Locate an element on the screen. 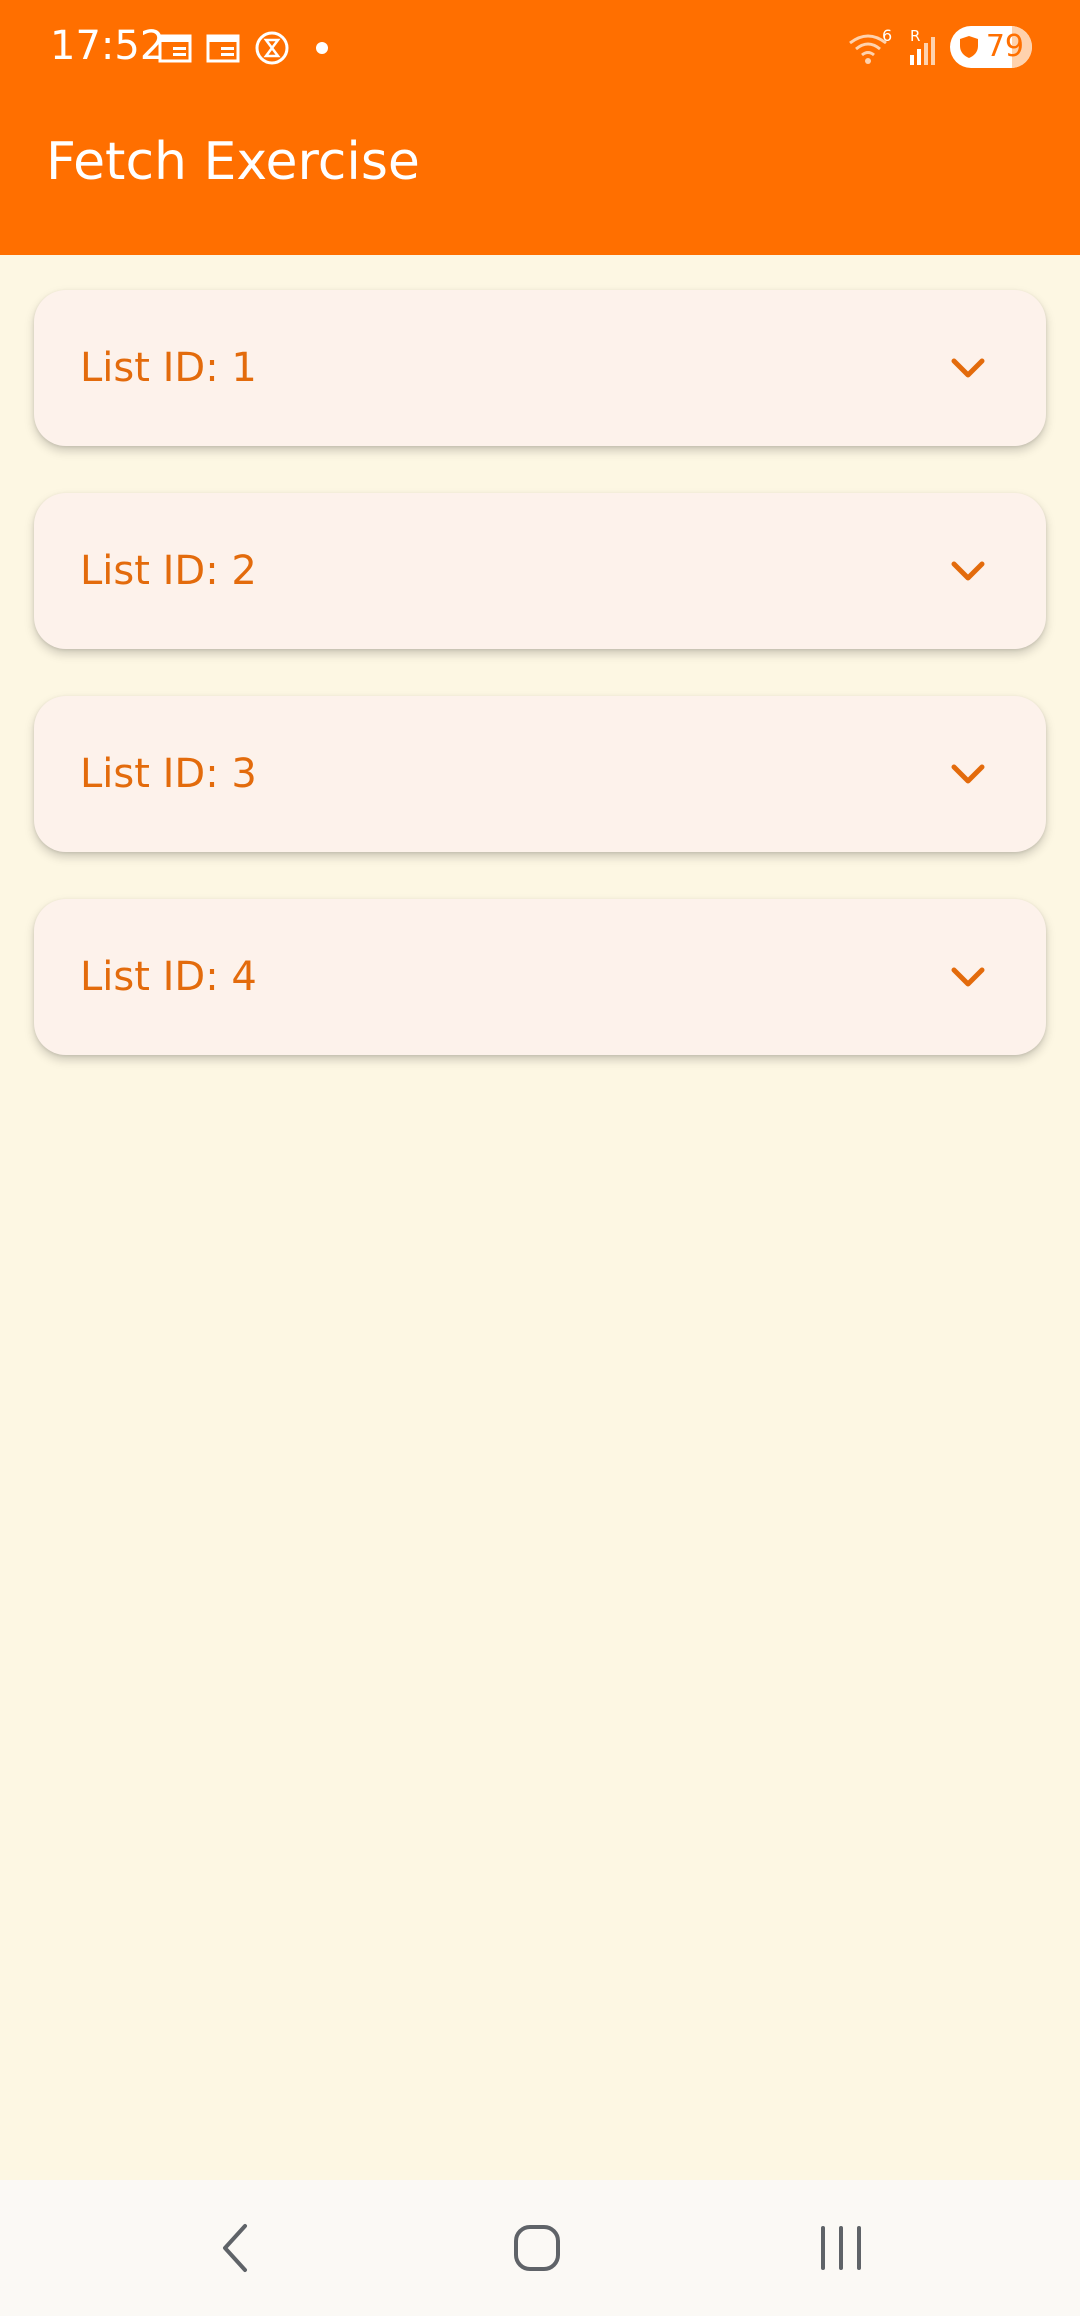  list-item: List ID: 1 is located at coordinates (540, 368).